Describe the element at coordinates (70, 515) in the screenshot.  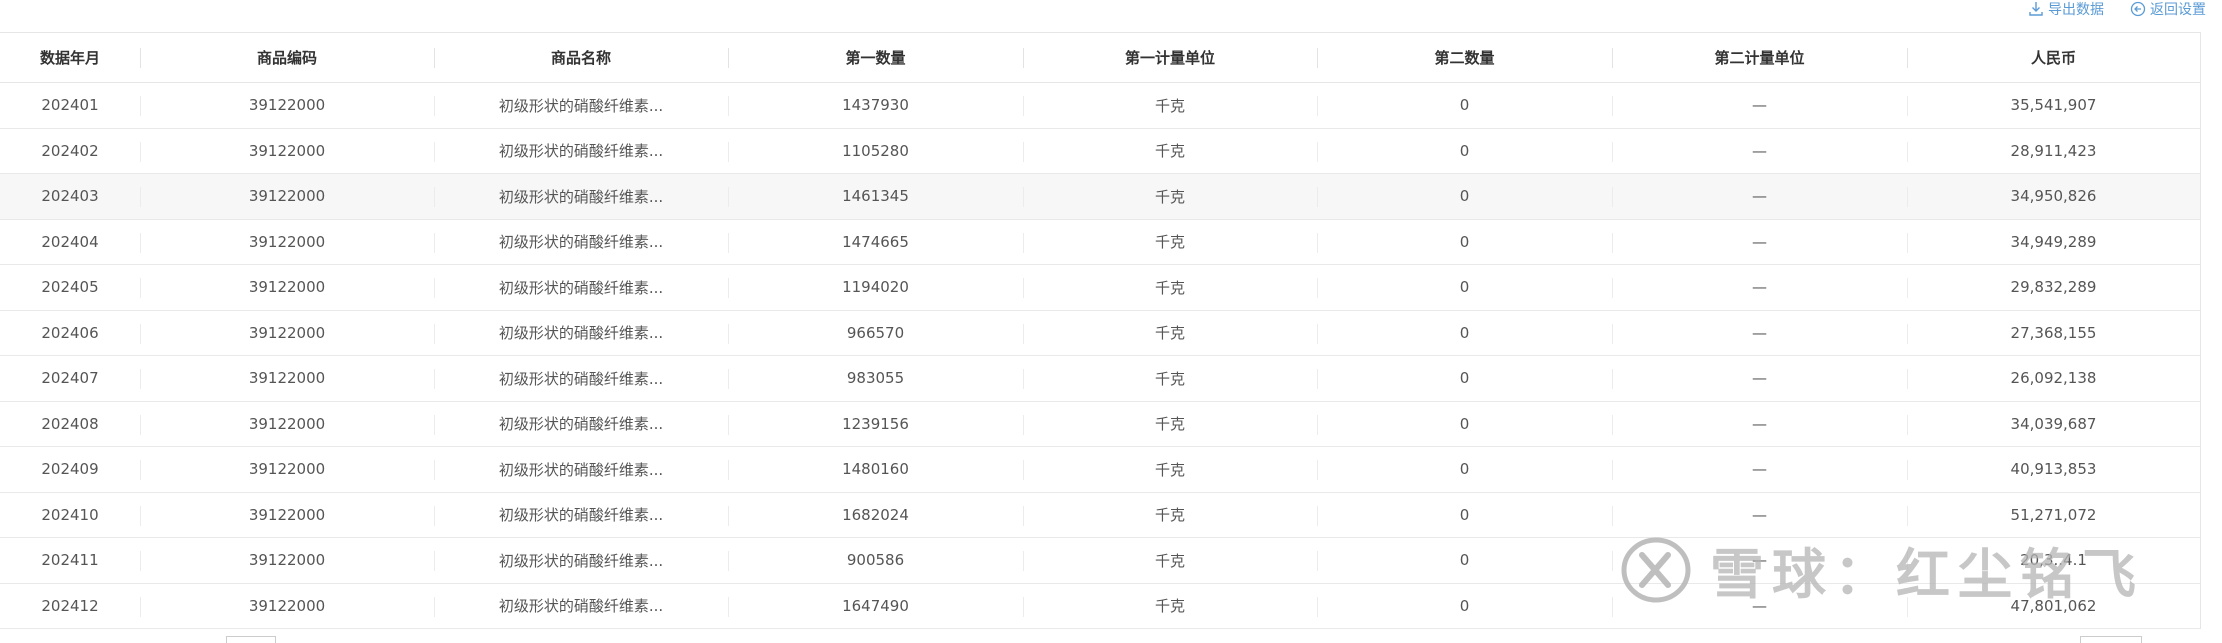
I see `table-cell: 202410` at that location.